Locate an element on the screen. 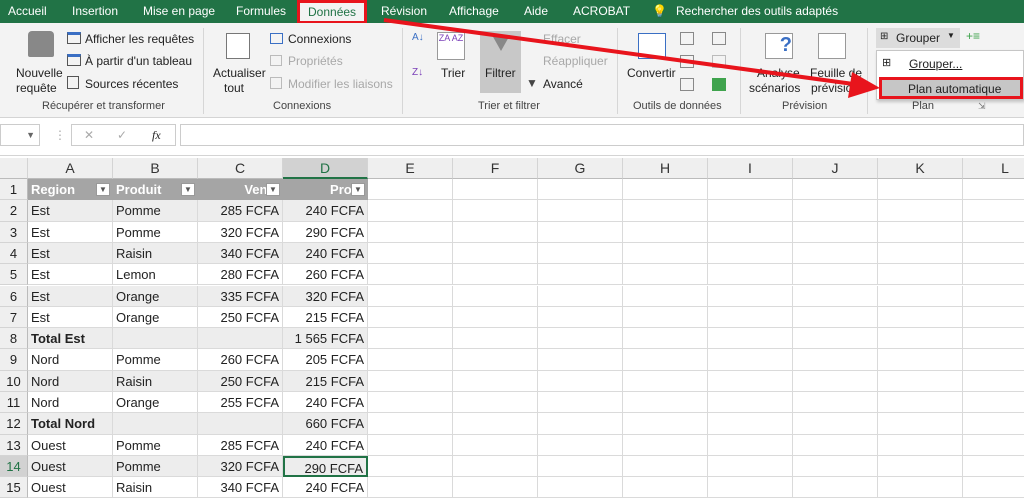 This screenshot has width=1024, height=498. table-cell: Total Nord is located at coordinates (70, 424).